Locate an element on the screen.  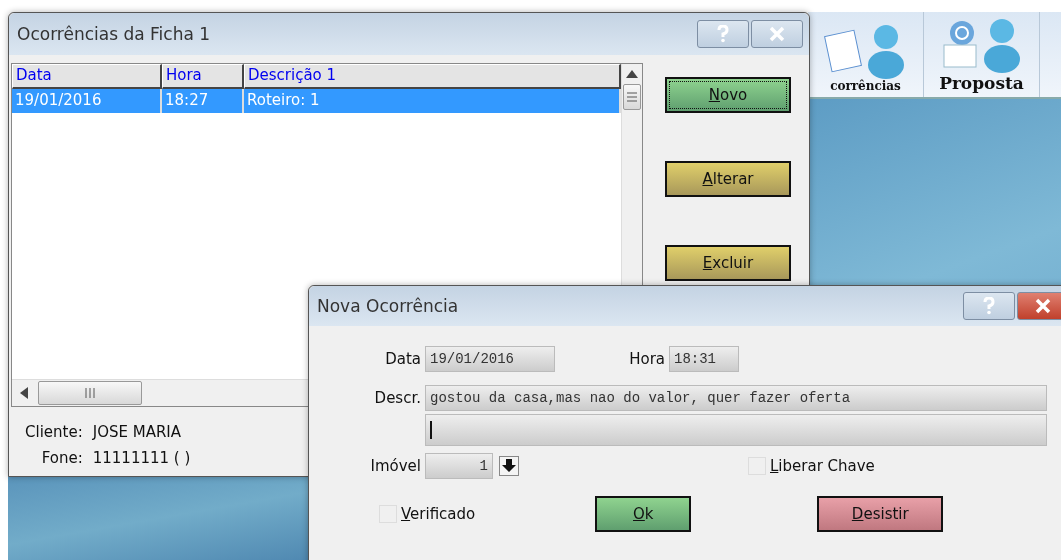
checkbox-label: Liberar Chave is located at coordinates (822, 466).